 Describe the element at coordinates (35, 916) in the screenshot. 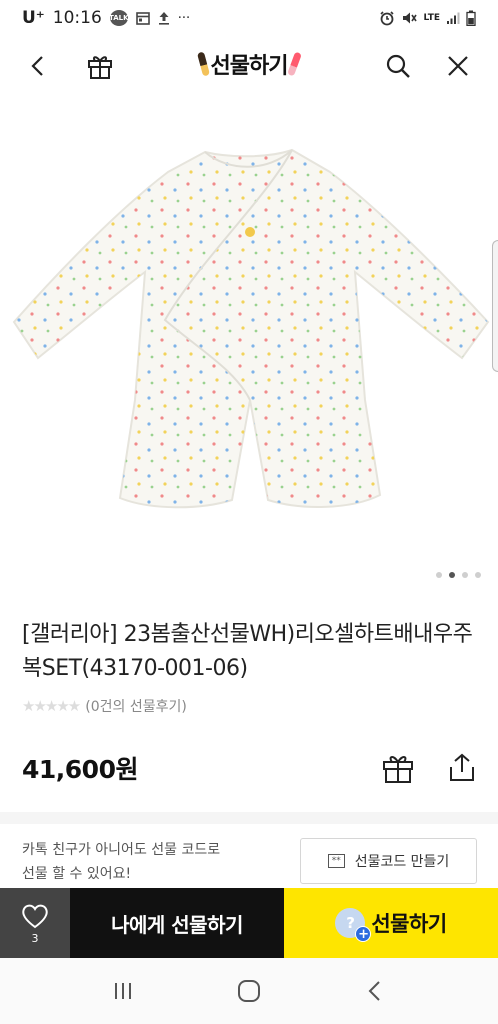

I see `heart-icon` at that location.